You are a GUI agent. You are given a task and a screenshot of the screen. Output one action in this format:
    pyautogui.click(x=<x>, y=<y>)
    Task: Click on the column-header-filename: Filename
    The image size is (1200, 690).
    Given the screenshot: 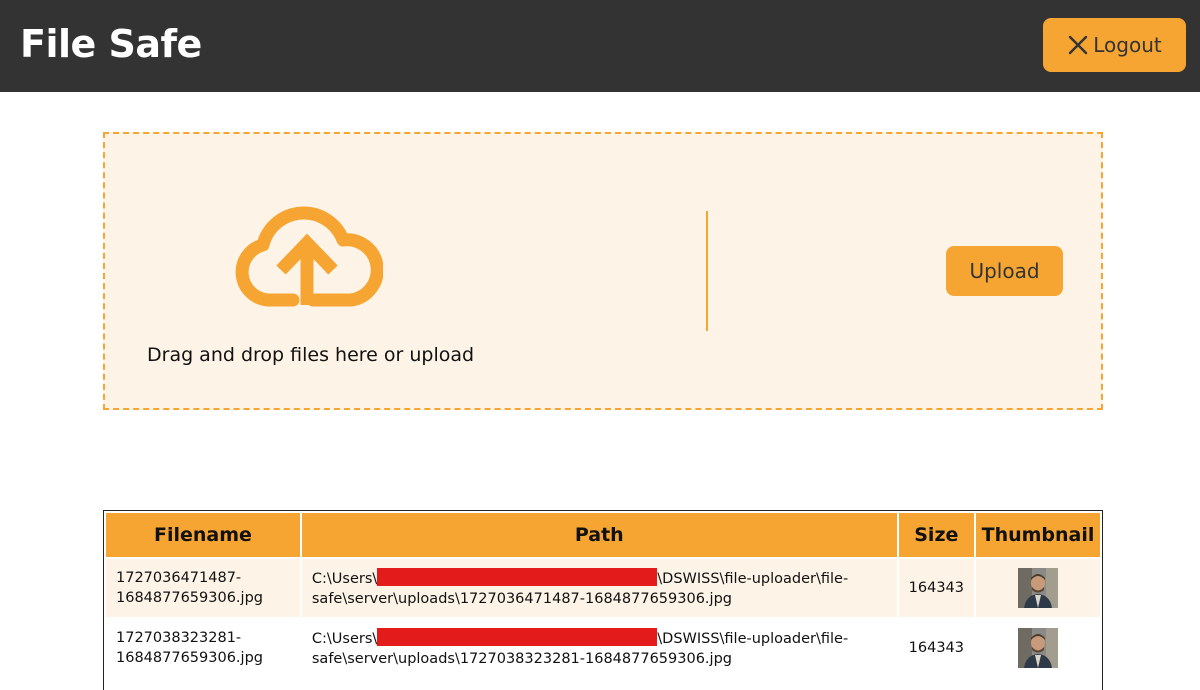 What is the action you would take?
    pyautogui.click(x=203, y=535)
    